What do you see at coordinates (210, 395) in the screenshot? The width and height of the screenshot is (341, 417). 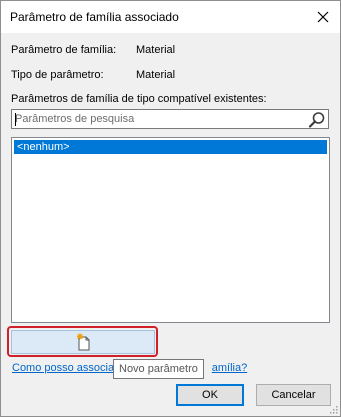 I see `ok-button: OK` at bounding box center [210, 395].